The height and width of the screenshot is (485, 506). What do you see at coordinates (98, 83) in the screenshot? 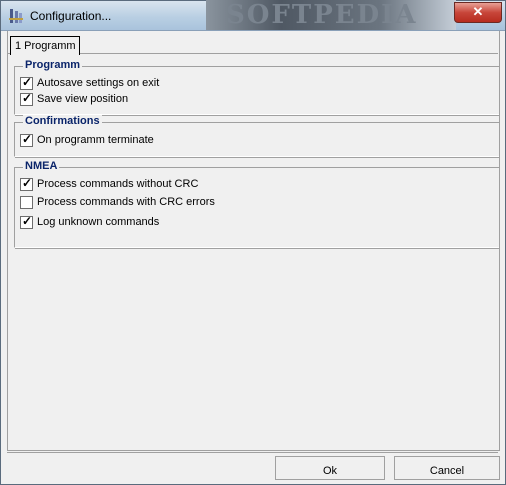
I see `checkbox-label: Autosave settings on exit` at bounding box center [98, 83].